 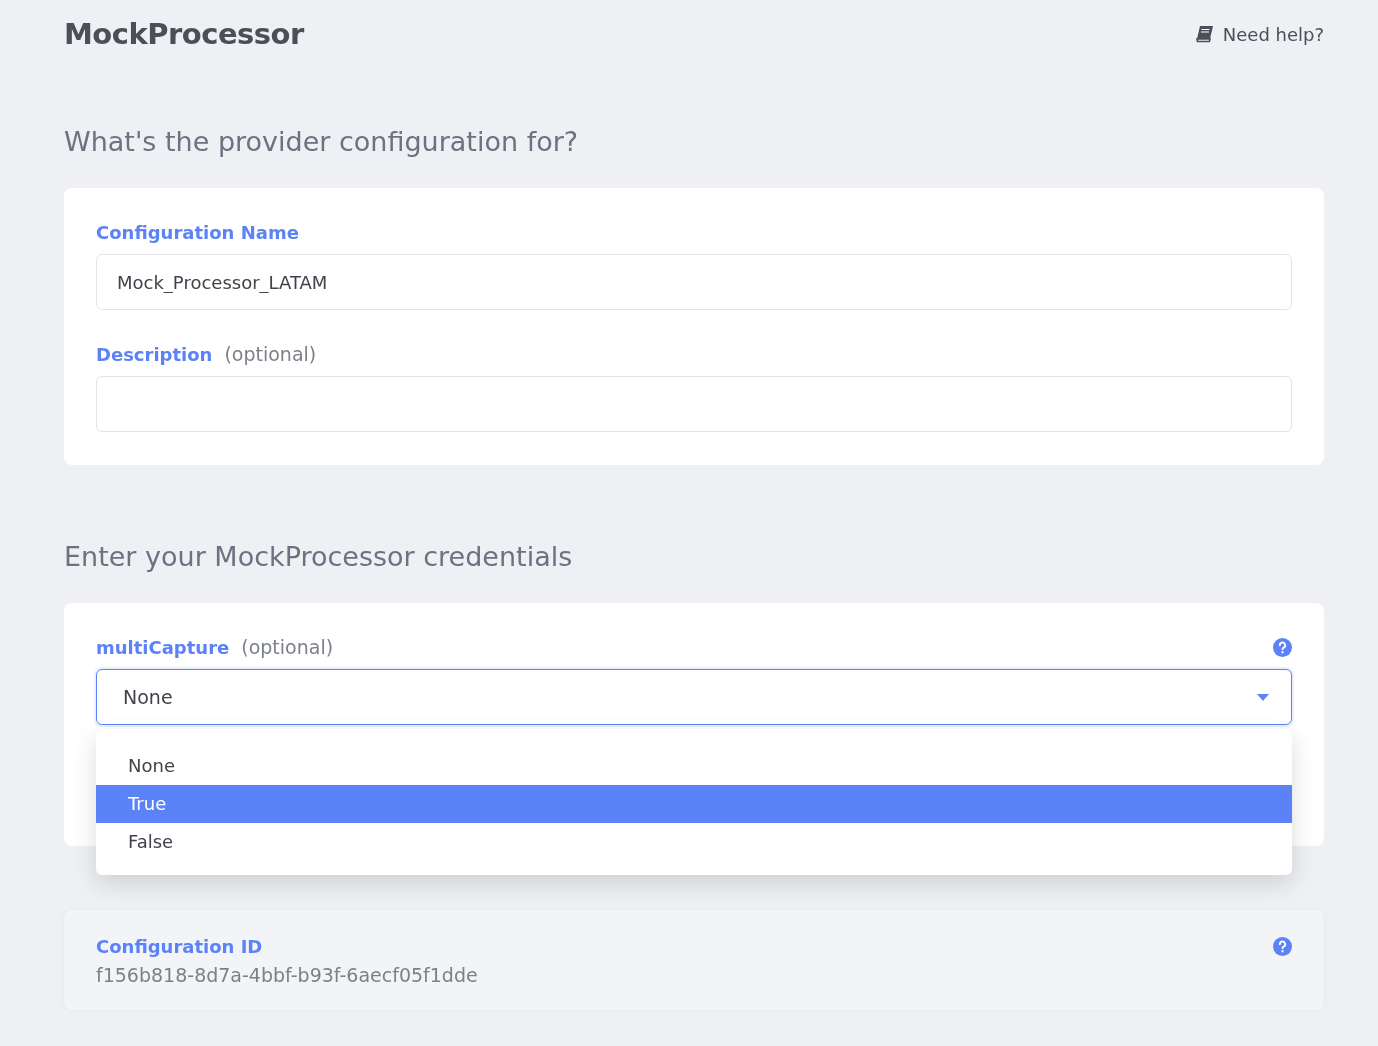 I want to click on field-label: Configuration Name, so click(x=197, y=232).